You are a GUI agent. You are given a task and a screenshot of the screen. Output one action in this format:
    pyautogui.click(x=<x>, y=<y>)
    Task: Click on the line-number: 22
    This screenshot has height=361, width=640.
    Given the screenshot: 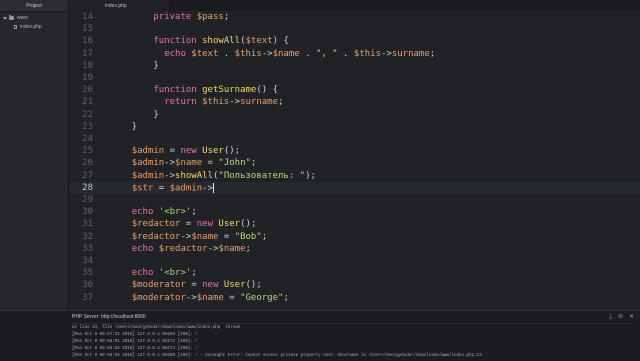 What is the action you would take?
    pyautogui.click(x=87, y=114)
    